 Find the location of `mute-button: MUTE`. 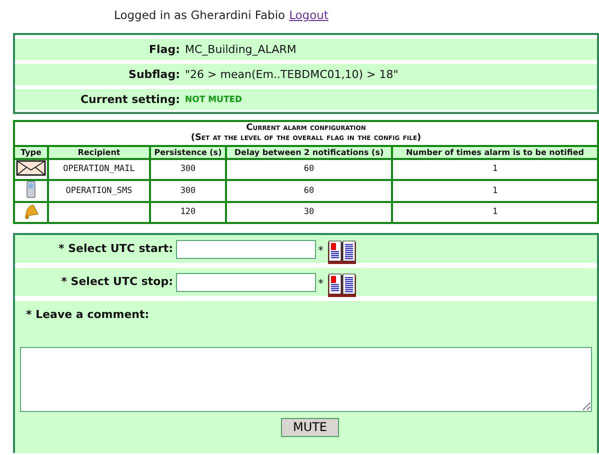

mute-button: MUTE is located at coordinates (310, 427).